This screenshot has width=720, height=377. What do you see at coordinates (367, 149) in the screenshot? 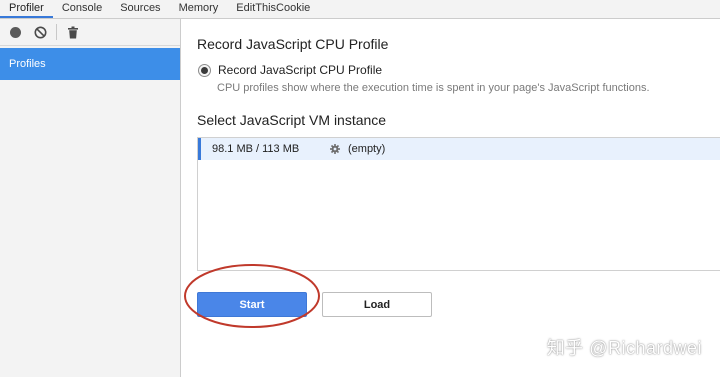
I see `vm-instance-status: (empty)` at bounding box center [367, 149].